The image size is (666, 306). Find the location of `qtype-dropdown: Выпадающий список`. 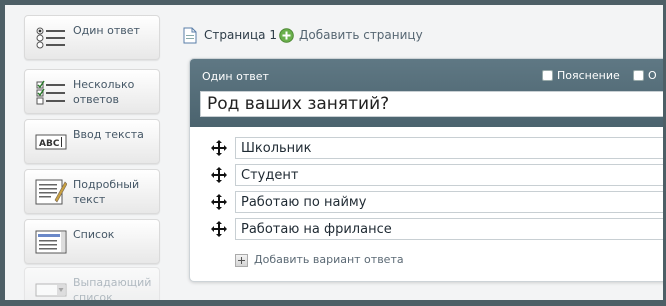

qtype-dropdown: Выпадающий список is located at coordinates (92, 285).